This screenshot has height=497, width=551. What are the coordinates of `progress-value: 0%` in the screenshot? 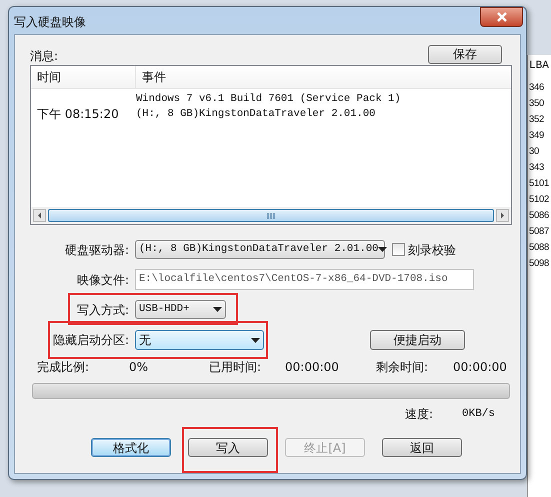 It's located at (139, 367).